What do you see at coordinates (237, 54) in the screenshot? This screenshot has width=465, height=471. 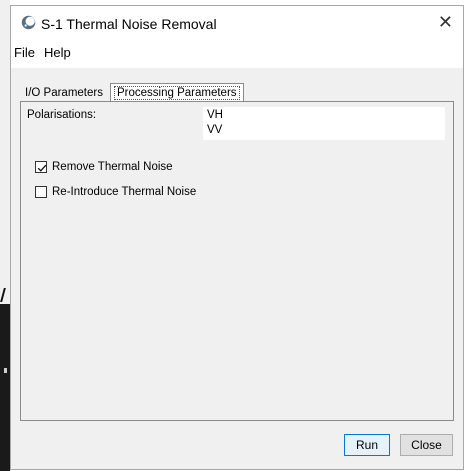 I see `menu-bar: File Help` at bounding box center [237, 54].